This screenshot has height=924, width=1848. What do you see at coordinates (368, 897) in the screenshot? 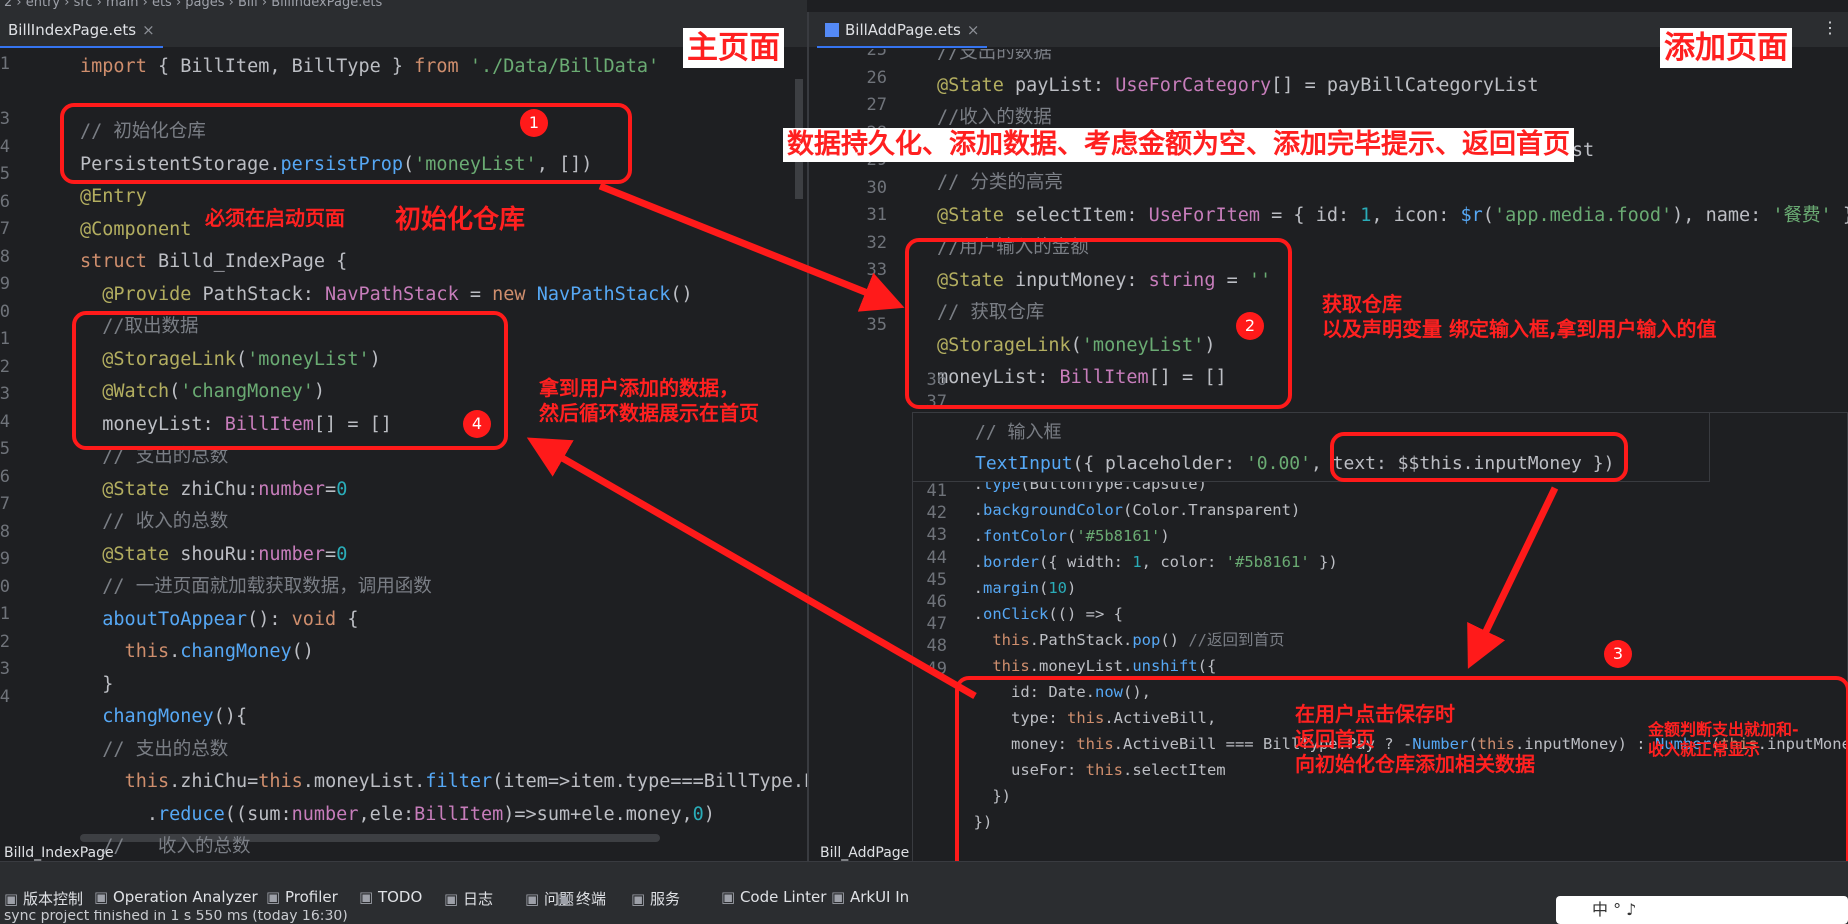
I see `todo-icon: ▣` at bounding box center [368, 897].